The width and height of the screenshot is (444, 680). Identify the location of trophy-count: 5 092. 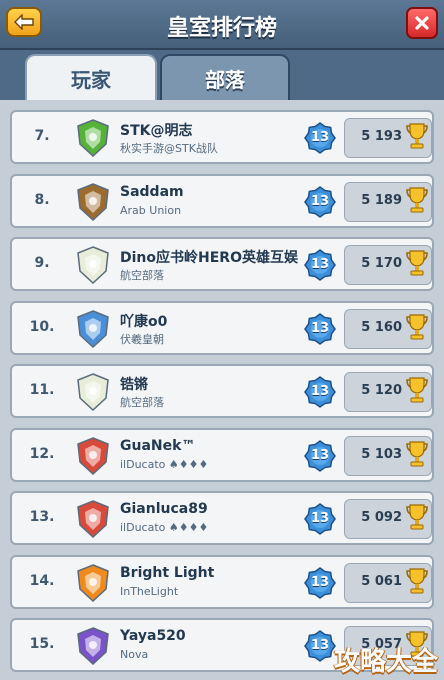
(381, 517).